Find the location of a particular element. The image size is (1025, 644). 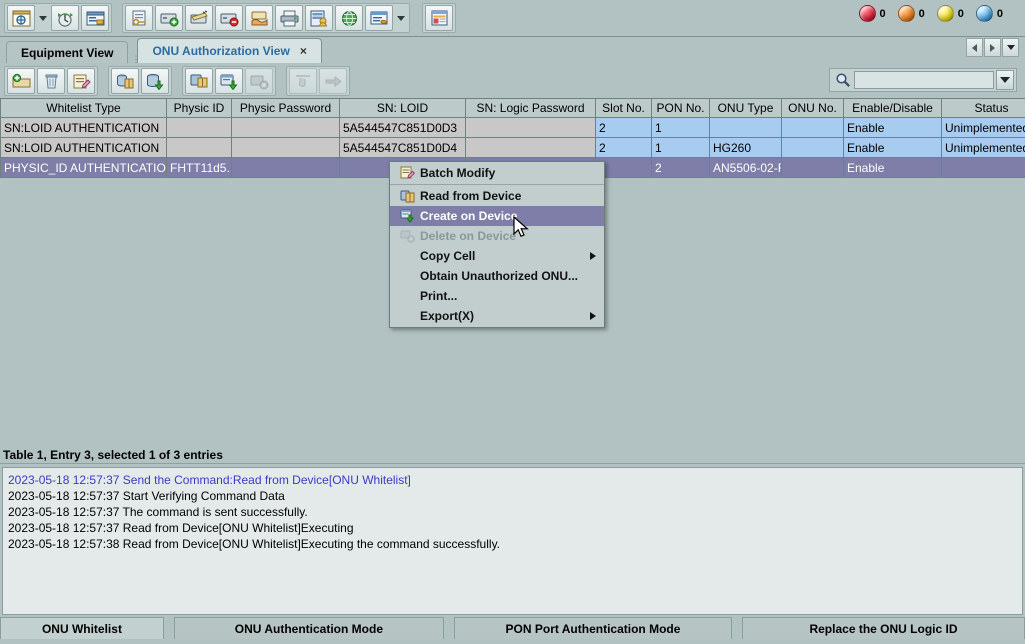

timer-task-icon is located at coordinates (65, 18).